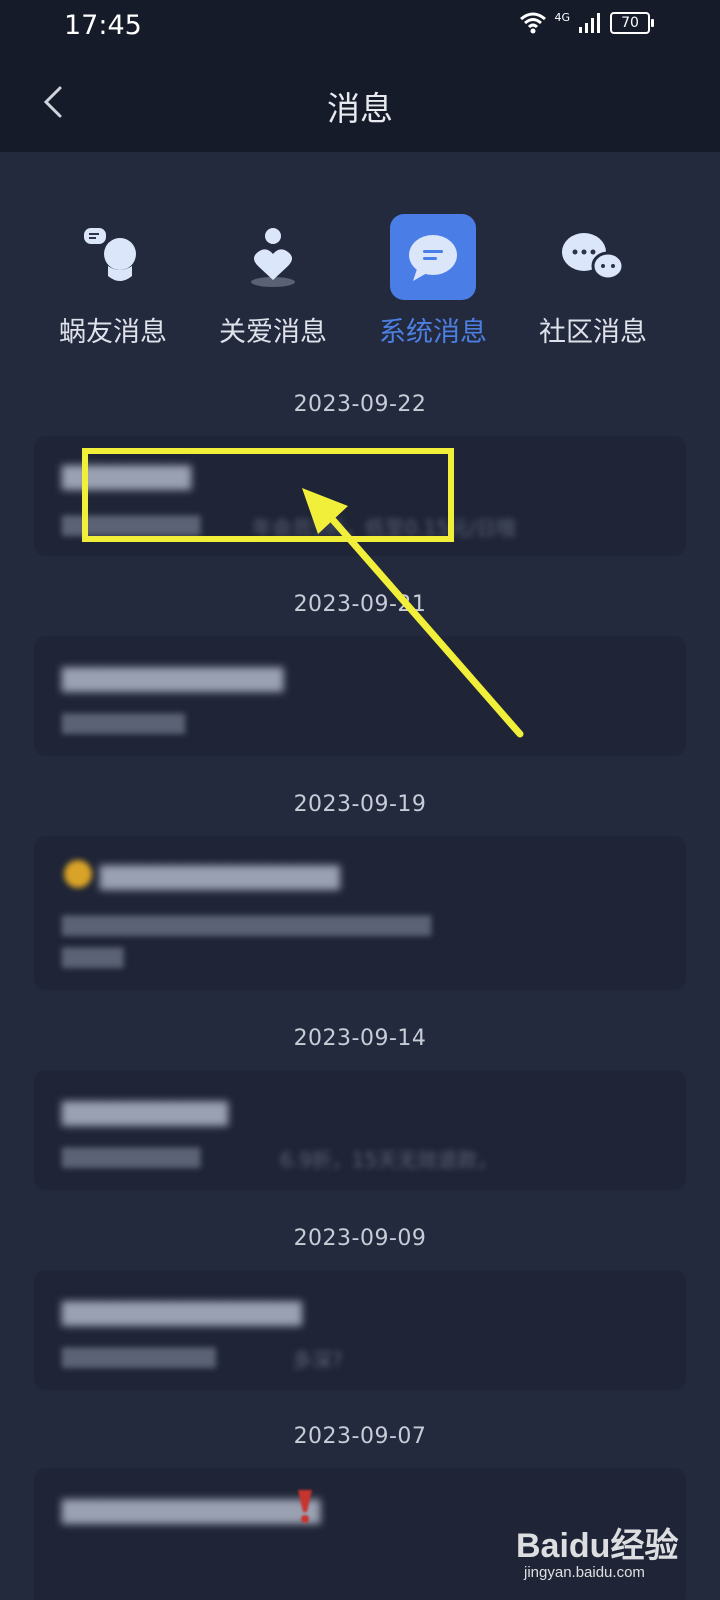  What do you see at coordinates (597, 1546) in the screenshot?
I see `watermark-brand: Baidu经验` at bounding box center [597, 1546].